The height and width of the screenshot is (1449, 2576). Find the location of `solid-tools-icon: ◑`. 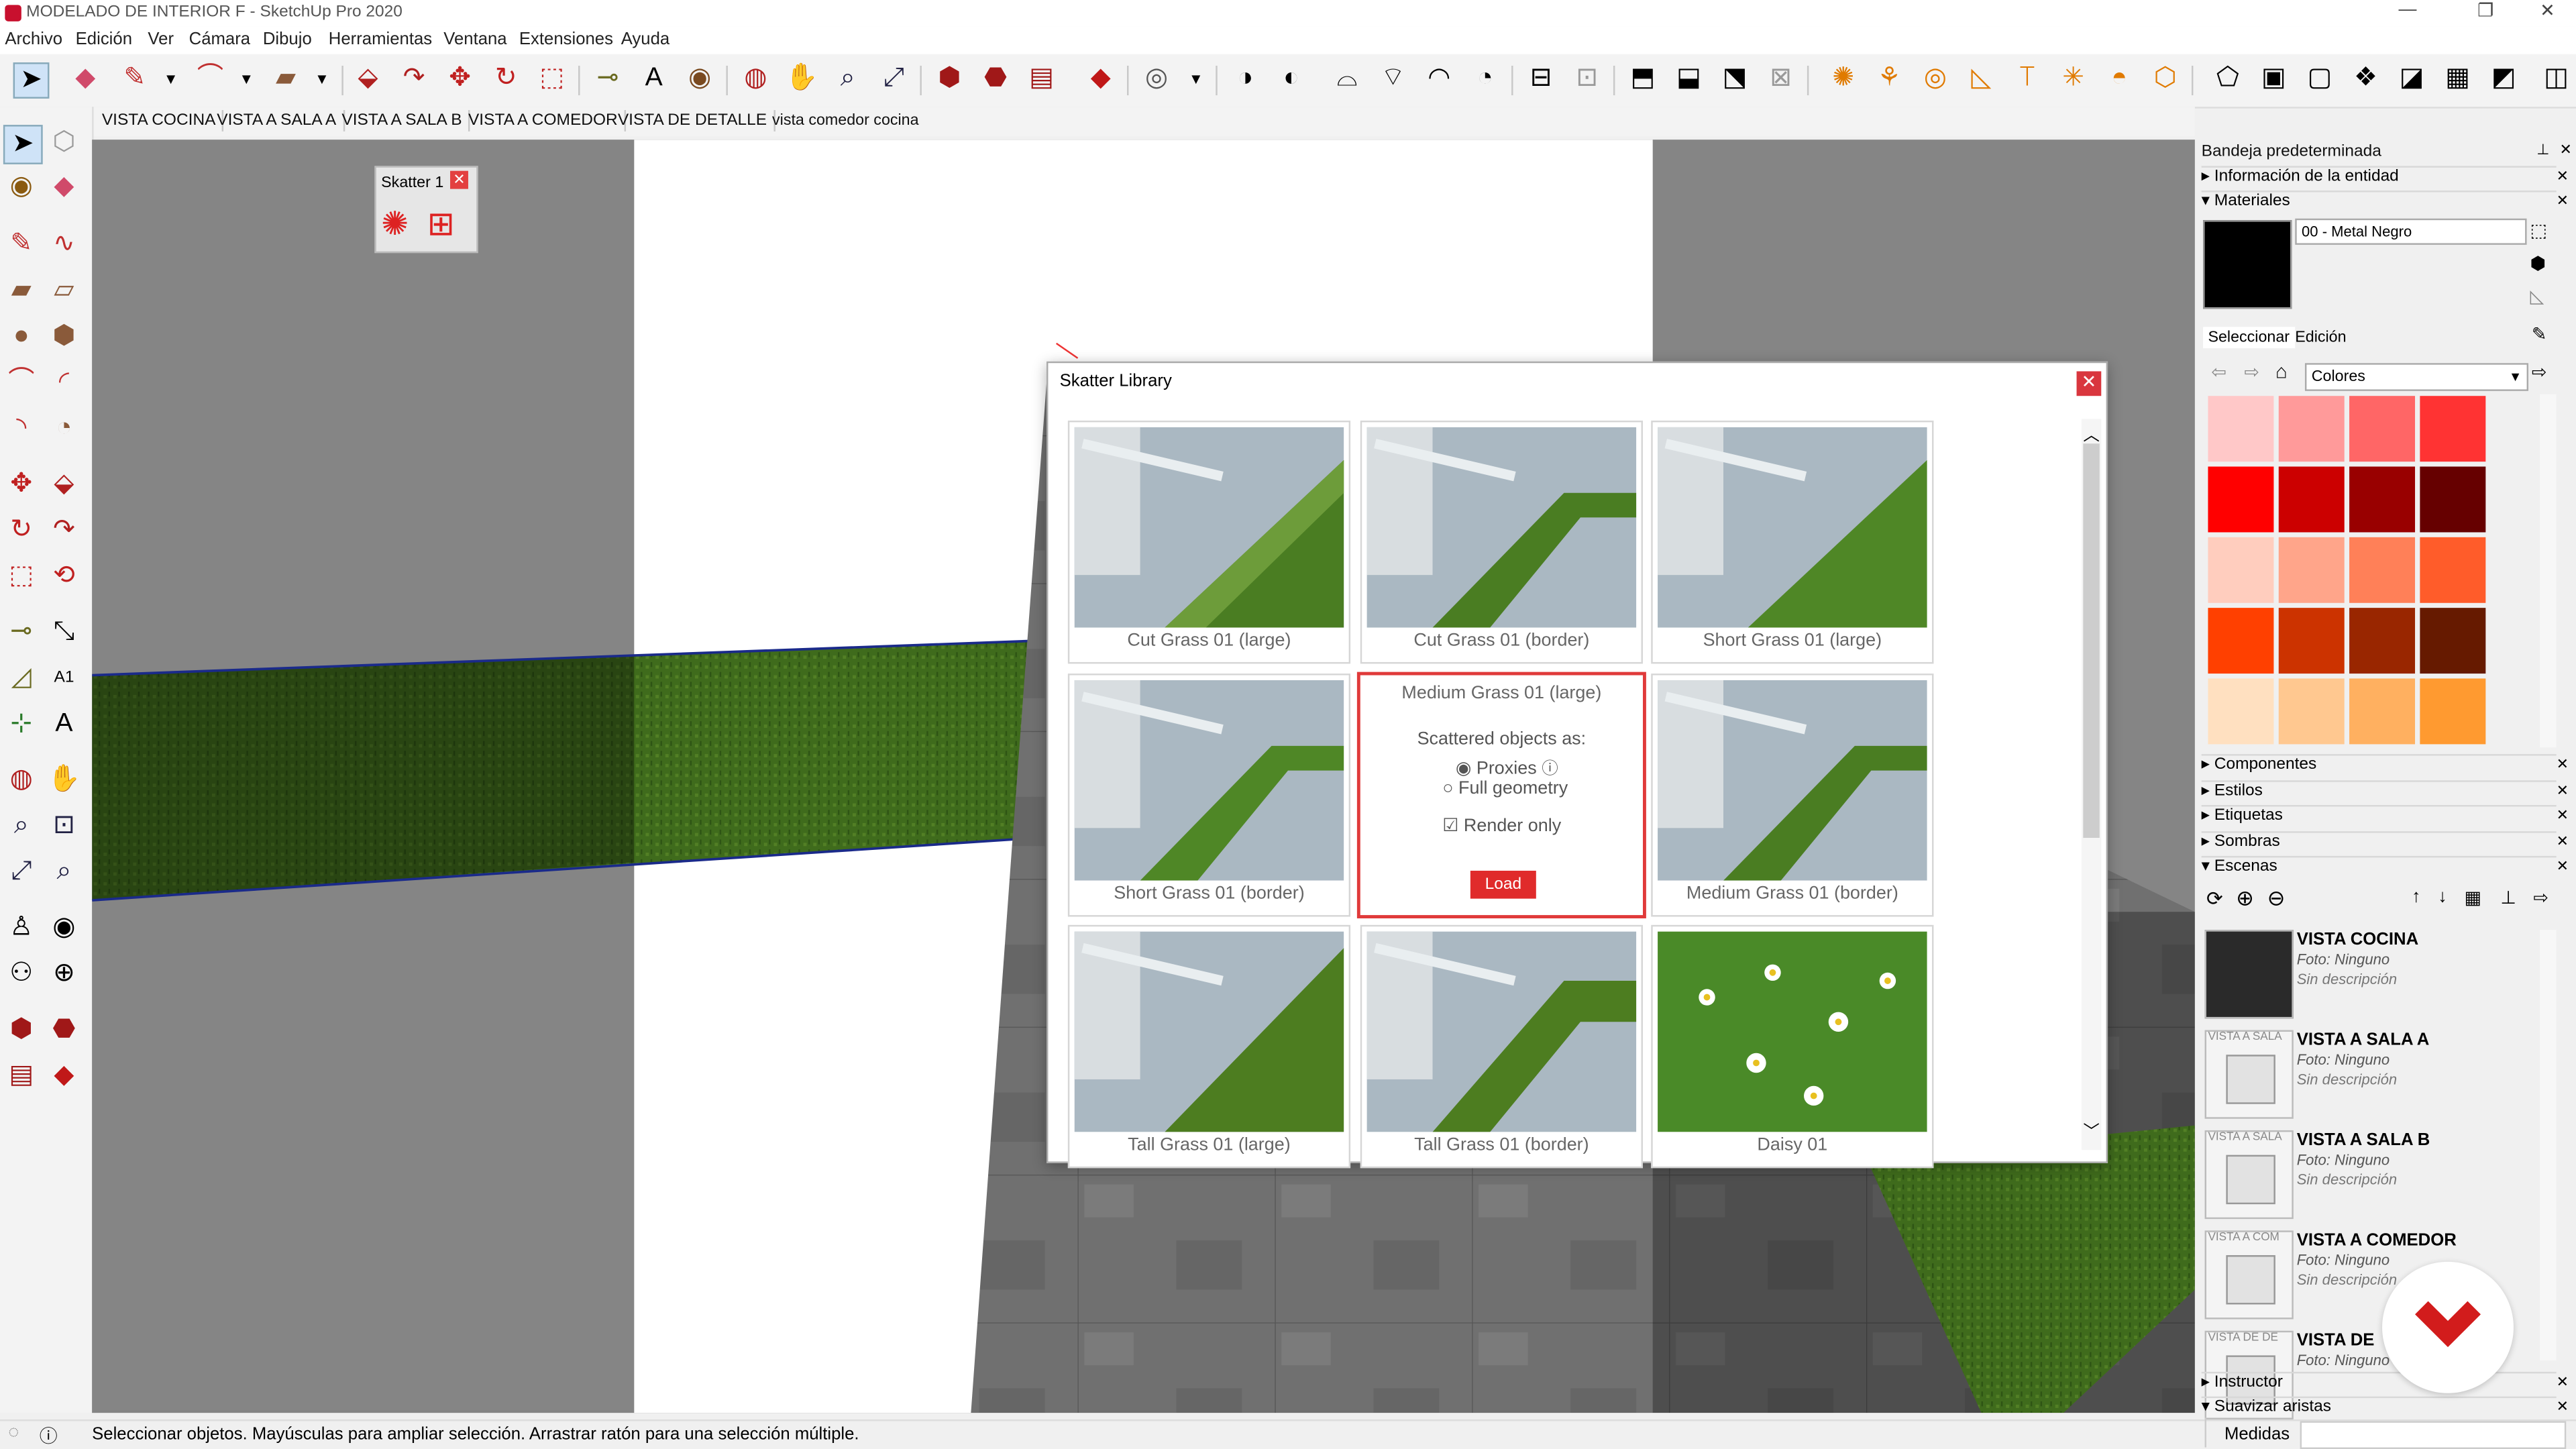

solid-tools-icon: ◑ is located at coordinates (1245, 78).